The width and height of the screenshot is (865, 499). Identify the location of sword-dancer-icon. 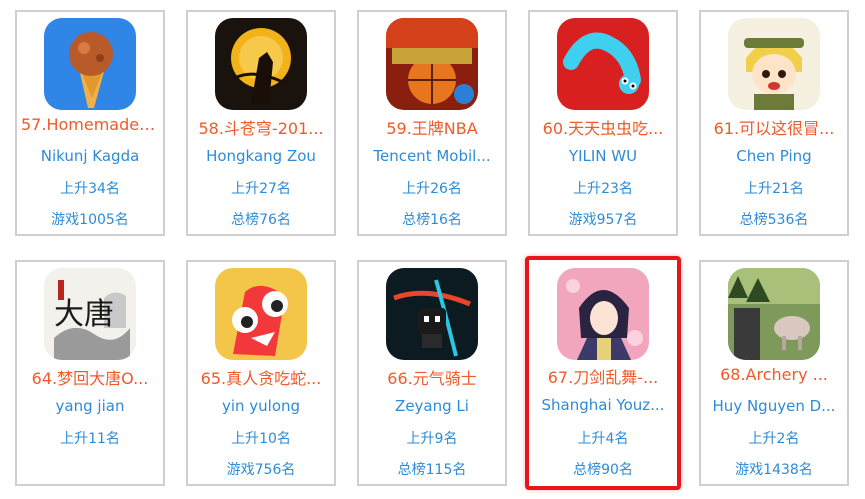
(603, 314).